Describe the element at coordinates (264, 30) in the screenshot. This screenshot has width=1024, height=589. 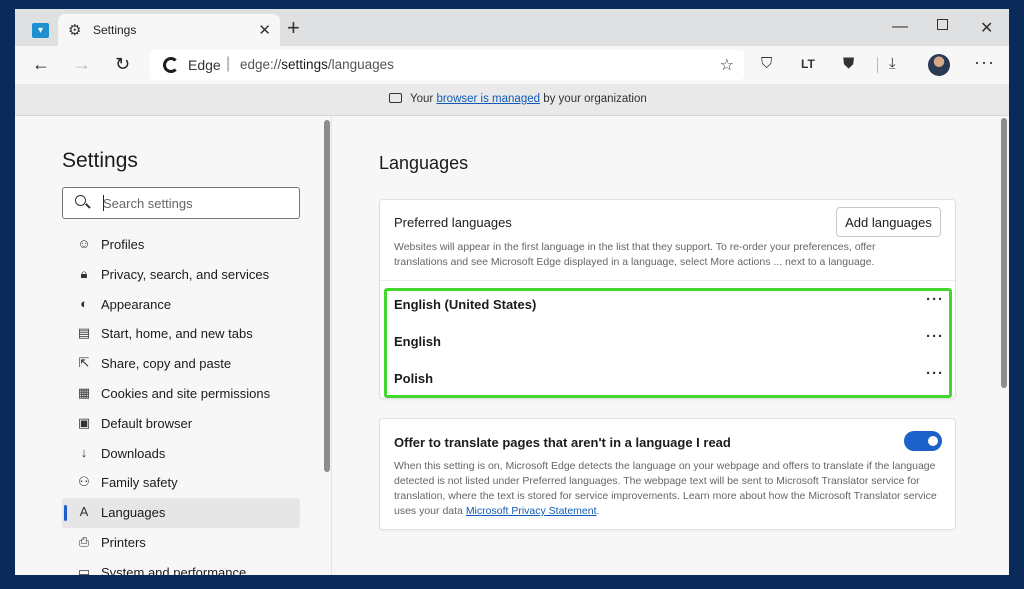
I see `close-tab-icon: ✕` at that location.